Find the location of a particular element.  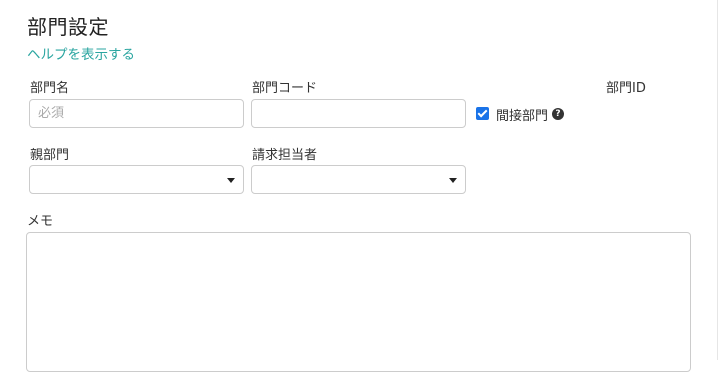

department-name-input is located at coordinates (136, 113).